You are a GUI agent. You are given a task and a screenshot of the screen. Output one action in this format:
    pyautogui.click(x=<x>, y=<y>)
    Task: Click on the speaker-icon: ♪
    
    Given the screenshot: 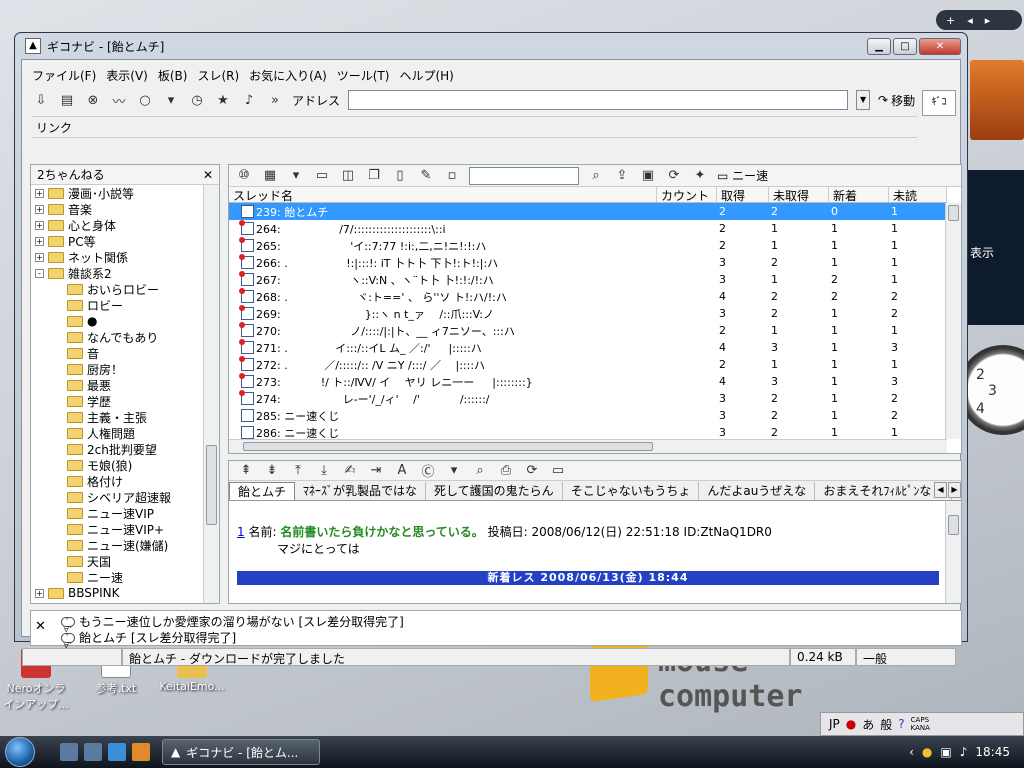 What is the action you would take?
    pyautogui.click(x=249, y=100)
    